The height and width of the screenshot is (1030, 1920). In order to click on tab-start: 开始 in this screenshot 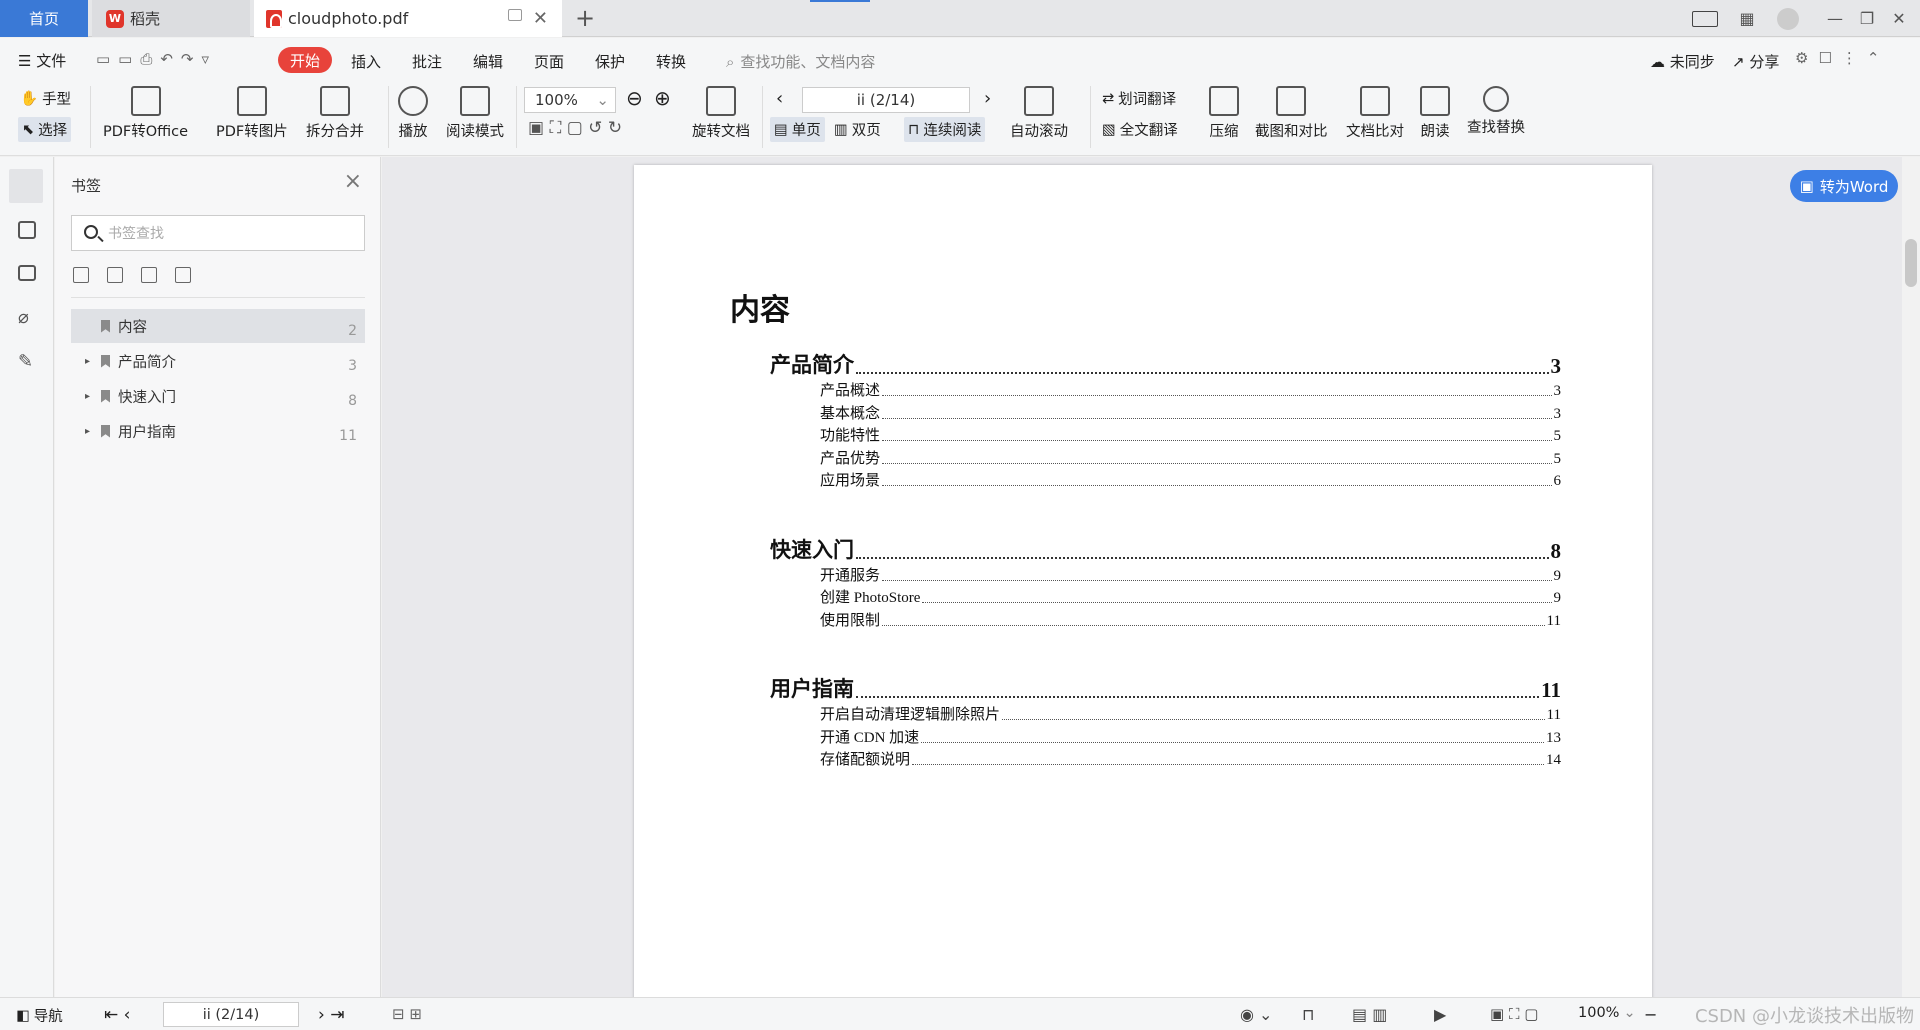, I will do `click(305, 60)`.